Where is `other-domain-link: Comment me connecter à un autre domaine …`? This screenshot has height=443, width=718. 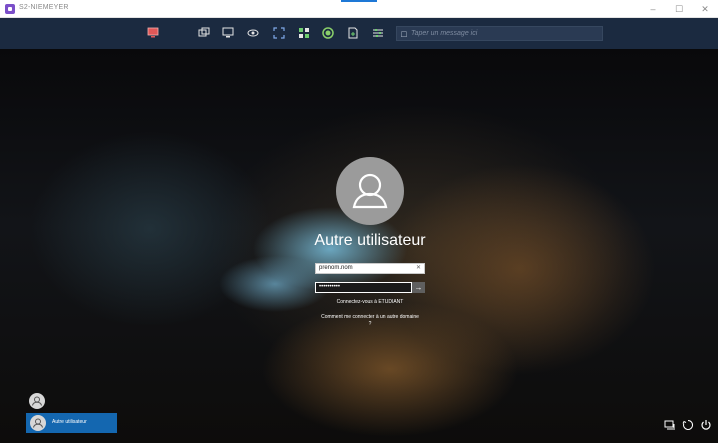 other-domain-link: Comment me connecter à un autre domaine … is located at coordinates (370, 321).